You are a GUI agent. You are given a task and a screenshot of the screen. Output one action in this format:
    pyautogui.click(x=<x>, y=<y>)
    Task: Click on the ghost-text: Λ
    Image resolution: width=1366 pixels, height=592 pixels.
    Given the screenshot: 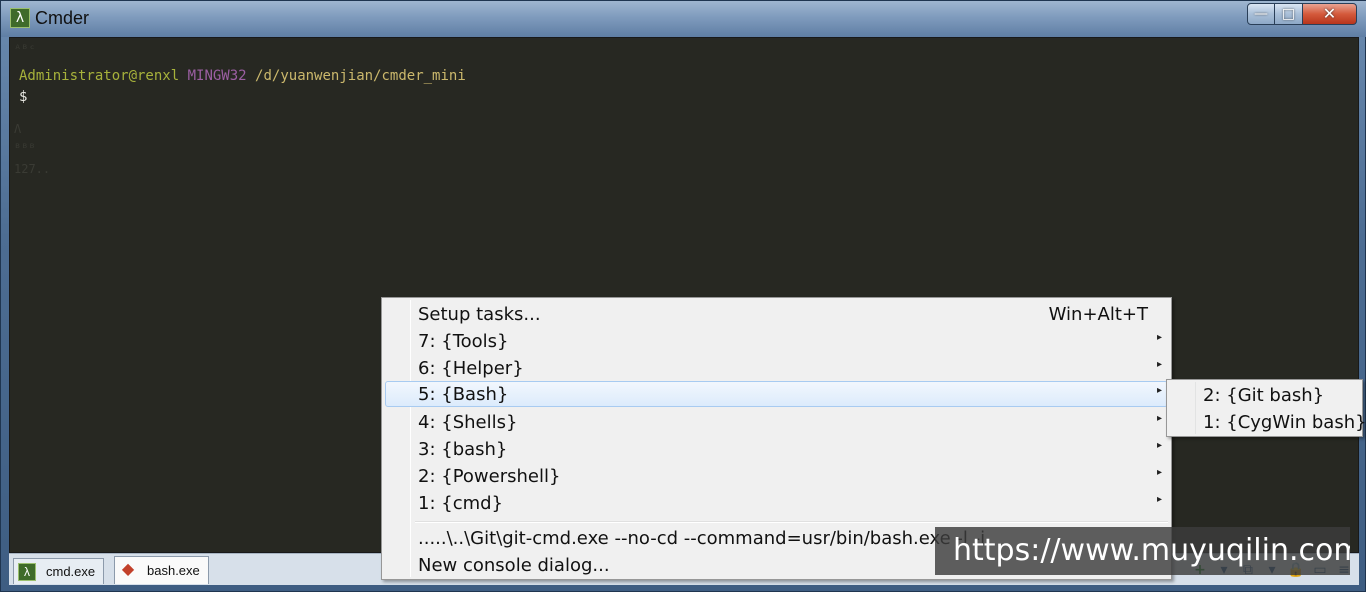 What is the action you would take?
    pyautogui.click(x=18, y=129)
    